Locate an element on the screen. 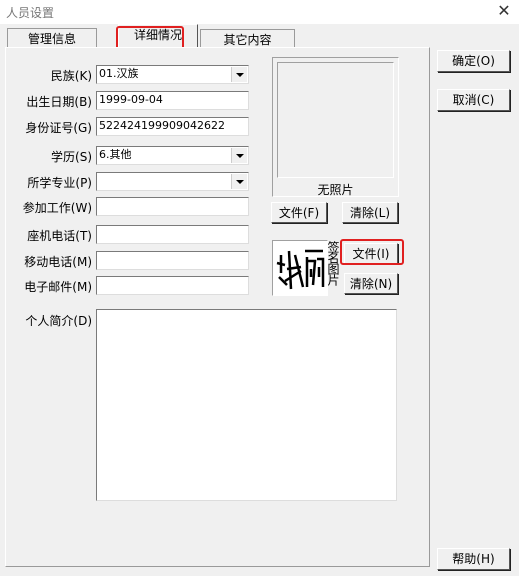  ethnicity-select: 01.汉族 is located at coordinates (172, 74).